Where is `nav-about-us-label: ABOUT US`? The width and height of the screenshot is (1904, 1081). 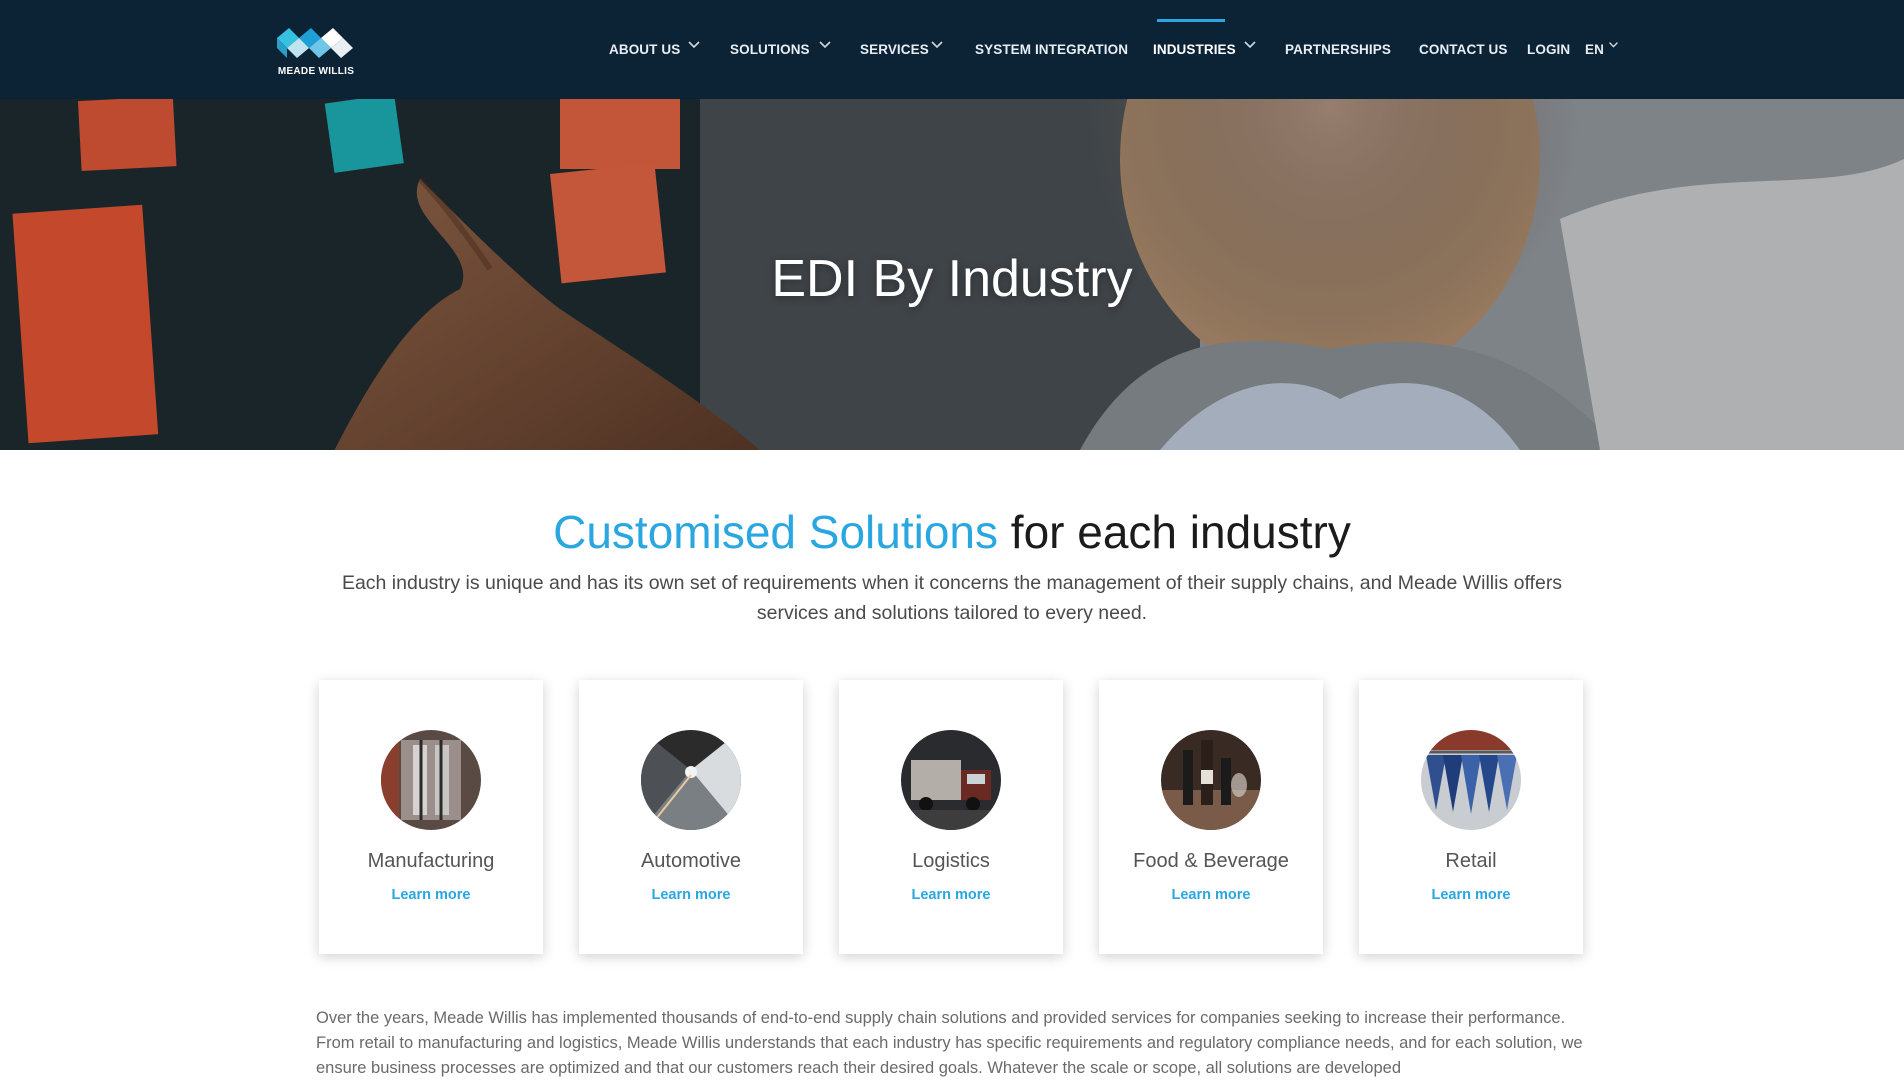 nav-about-us-label: ABOUT US is located at coordinates (645, 49).